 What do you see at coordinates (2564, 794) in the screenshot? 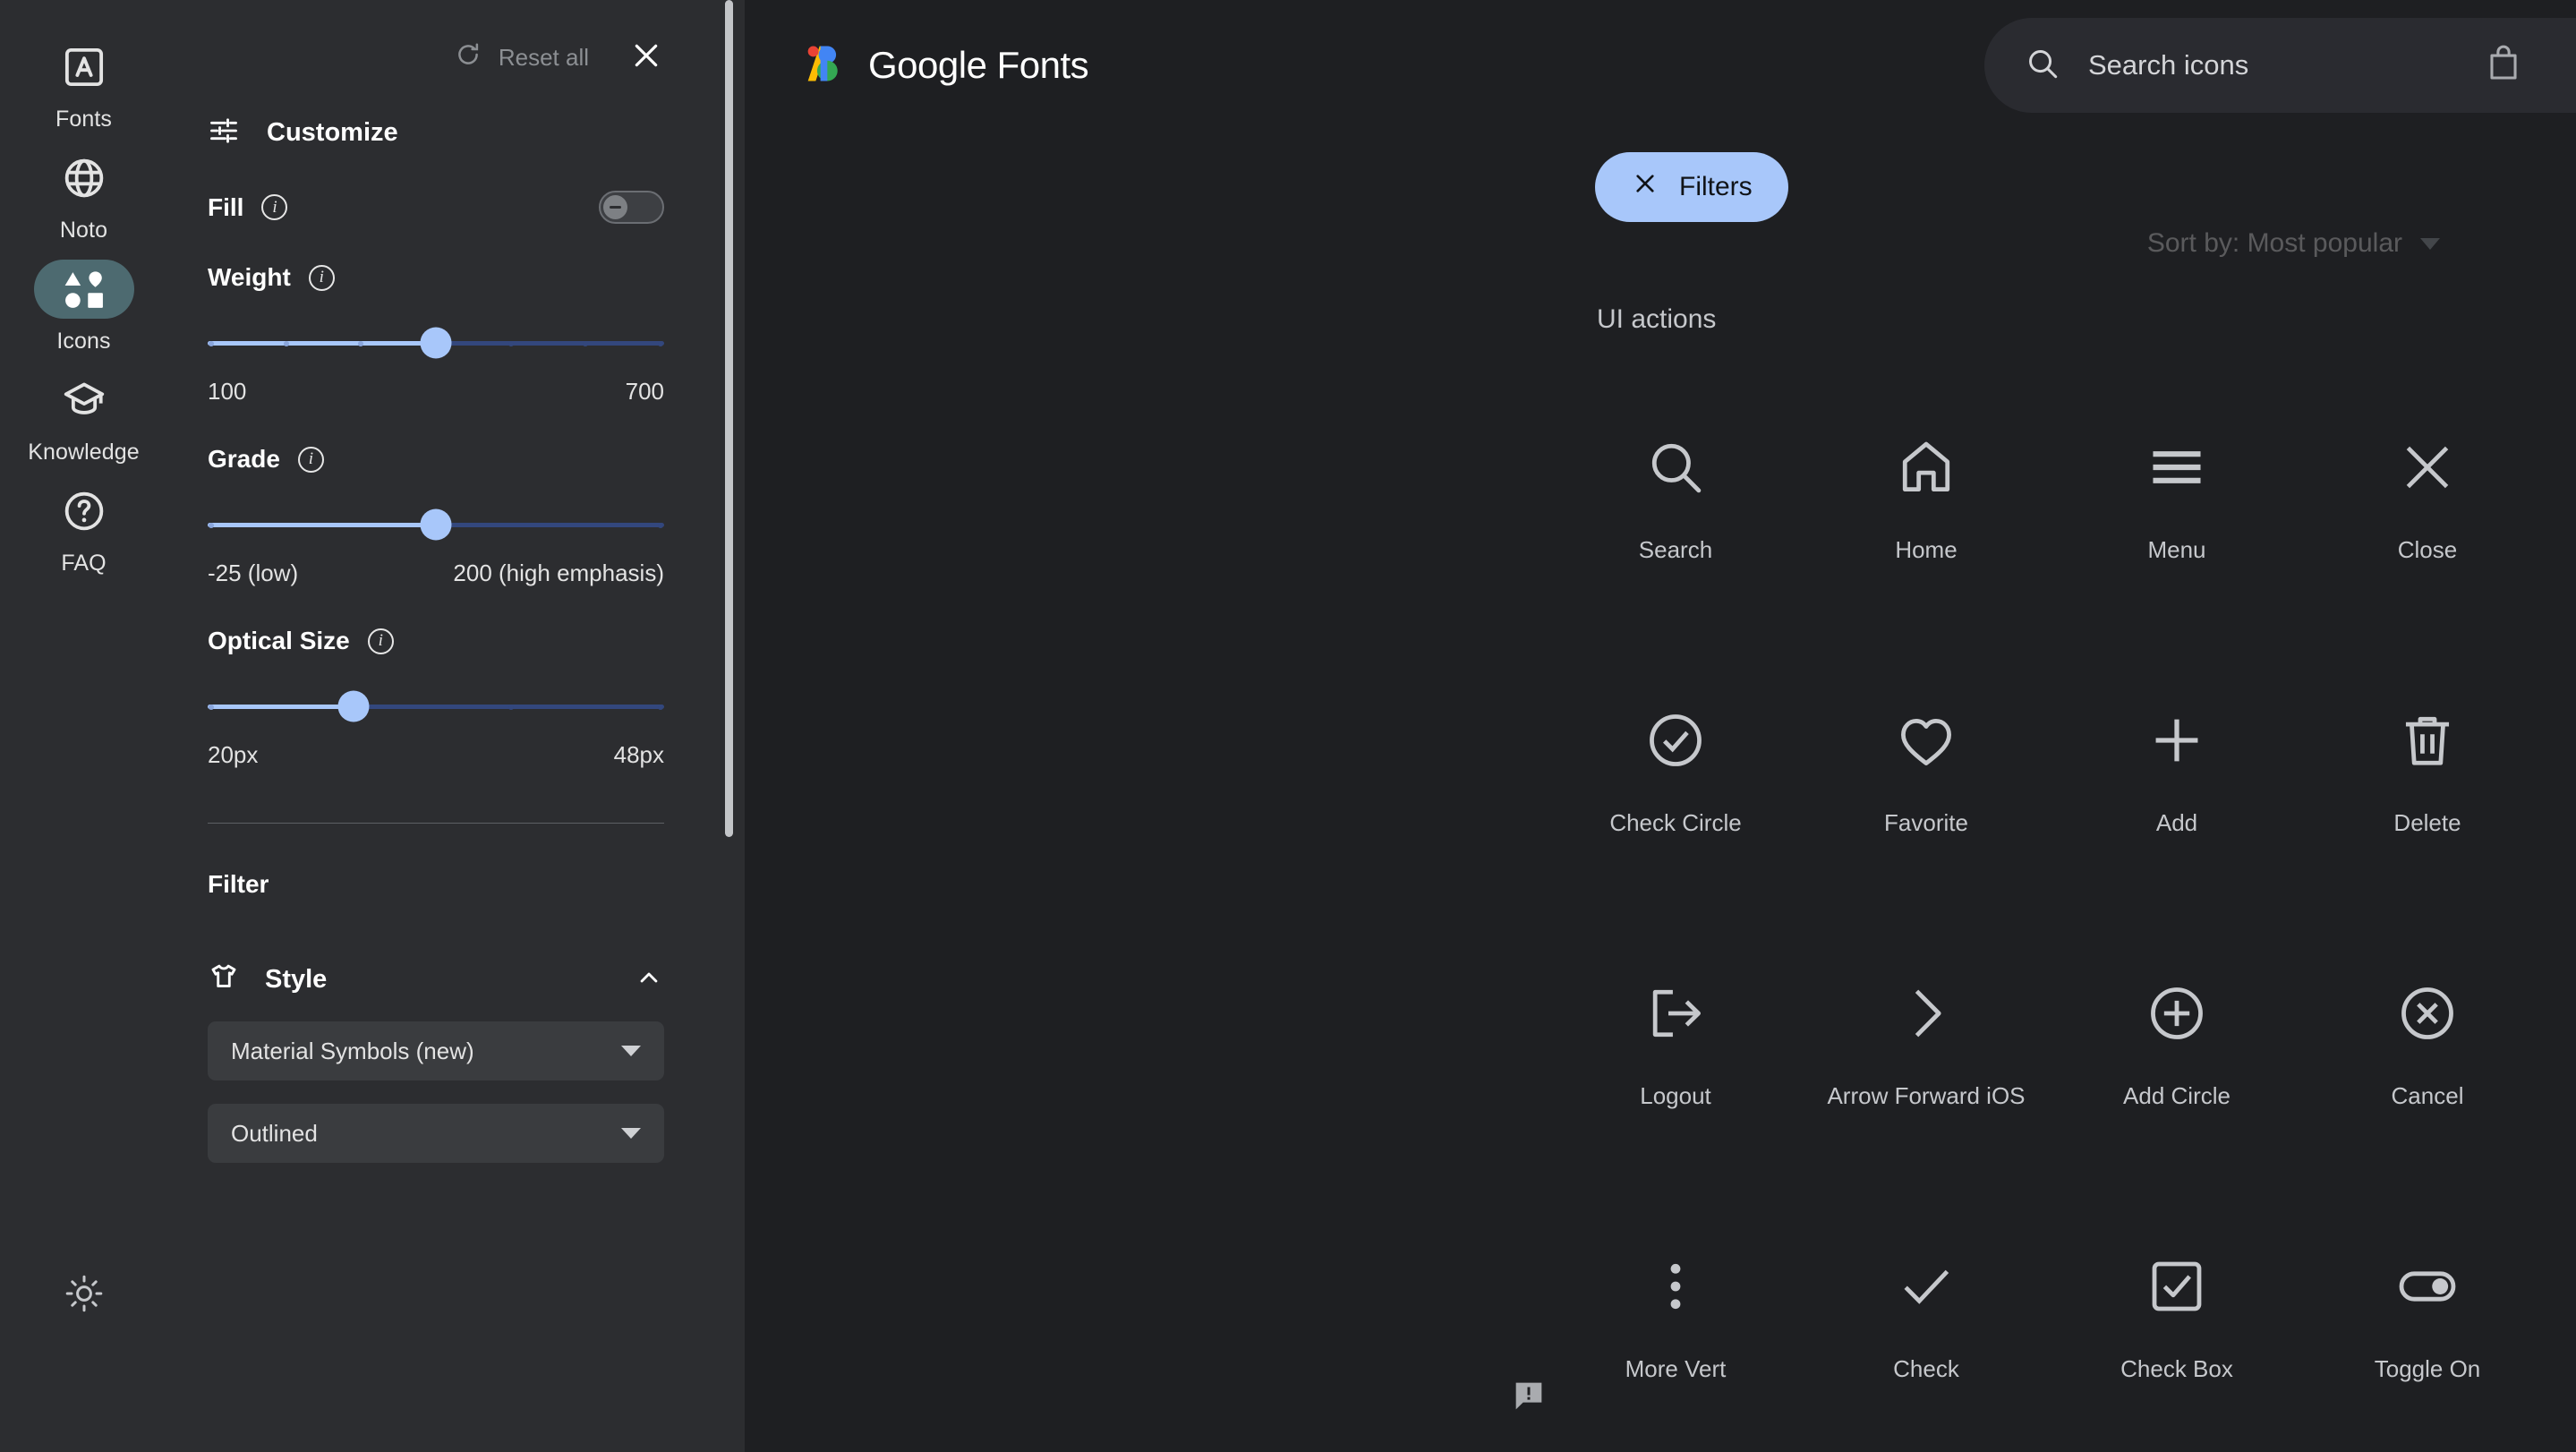
I see `icon-card: Arrow Back` at bounding box center [2564, 794].